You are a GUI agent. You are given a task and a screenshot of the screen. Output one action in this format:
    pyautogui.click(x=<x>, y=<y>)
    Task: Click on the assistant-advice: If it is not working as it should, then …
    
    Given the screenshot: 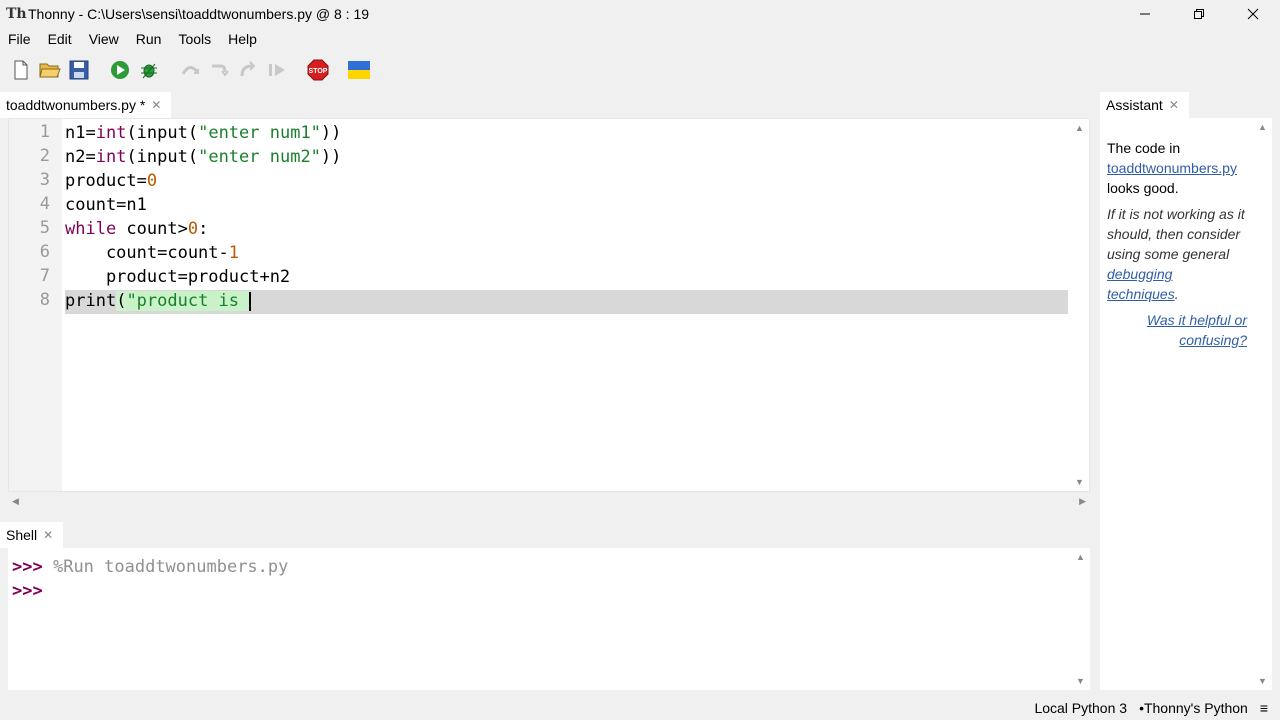 What is the action you would take?
    pyautogui.click(x=1176, y=254)
    